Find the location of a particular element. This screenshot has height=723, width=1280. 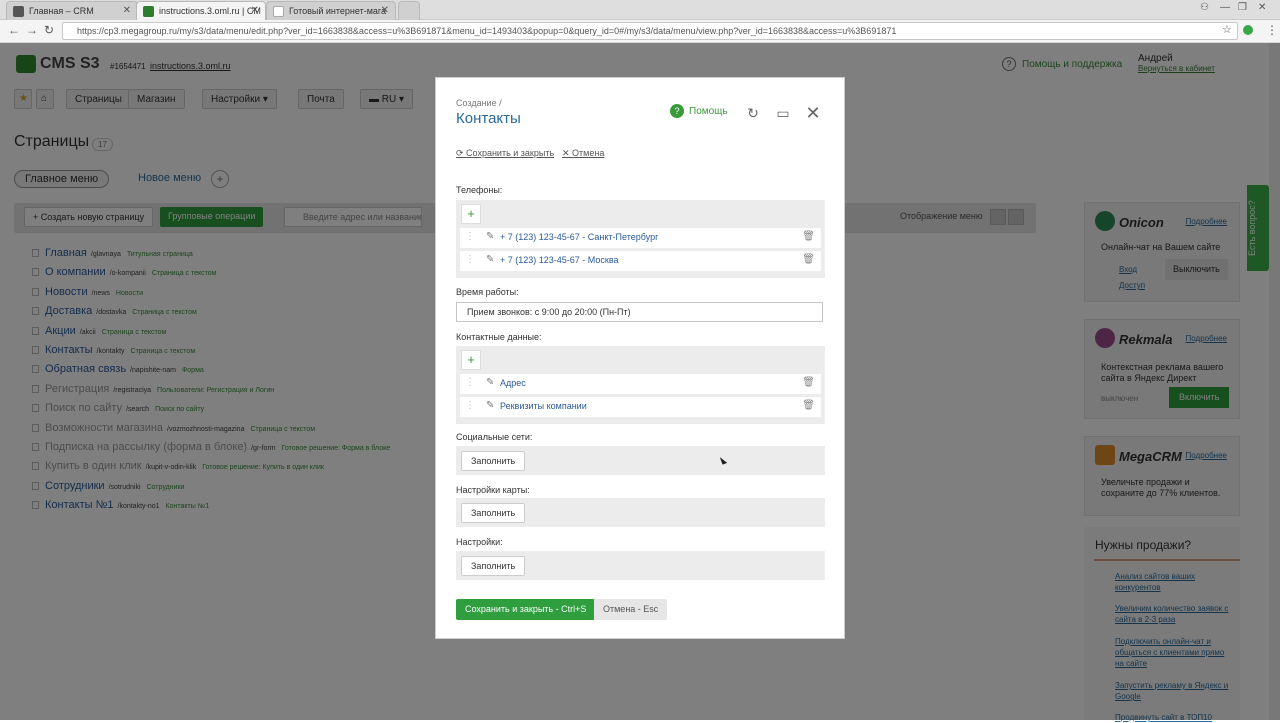

social-panel: Заполнить is located at coordinates (640, 460).